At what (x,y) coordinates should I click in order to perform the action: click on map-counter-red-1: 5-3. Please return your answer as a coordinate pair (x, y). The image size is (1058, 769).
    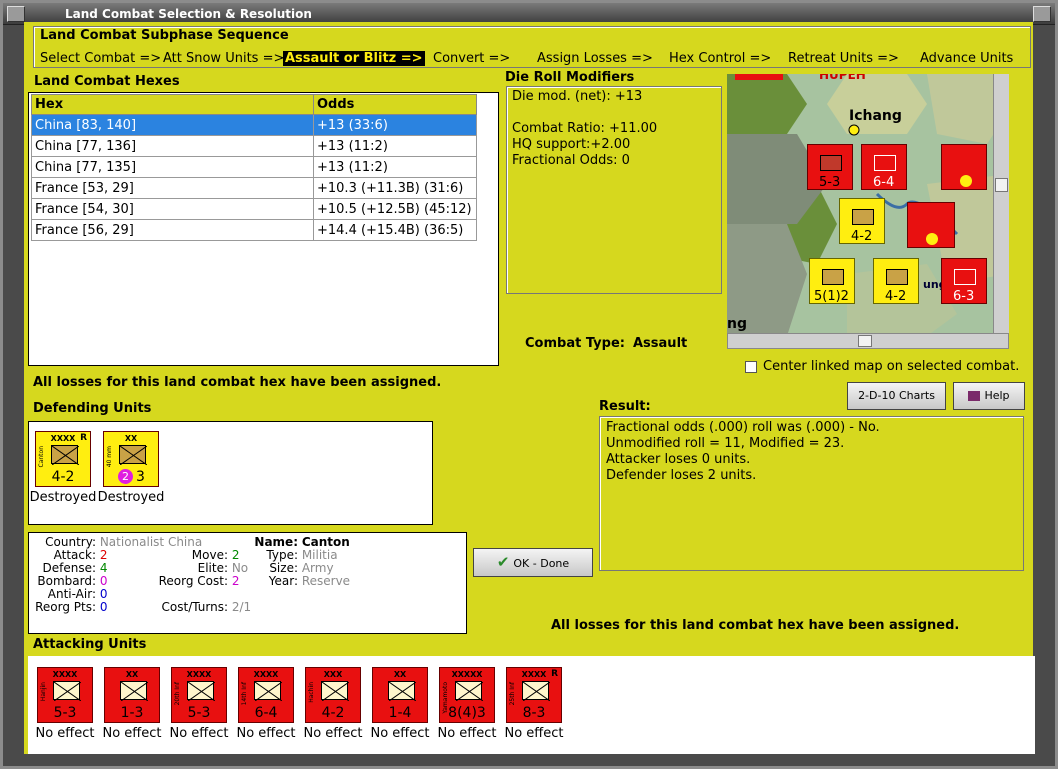
    Looking at the image, I should click on (830, 167).